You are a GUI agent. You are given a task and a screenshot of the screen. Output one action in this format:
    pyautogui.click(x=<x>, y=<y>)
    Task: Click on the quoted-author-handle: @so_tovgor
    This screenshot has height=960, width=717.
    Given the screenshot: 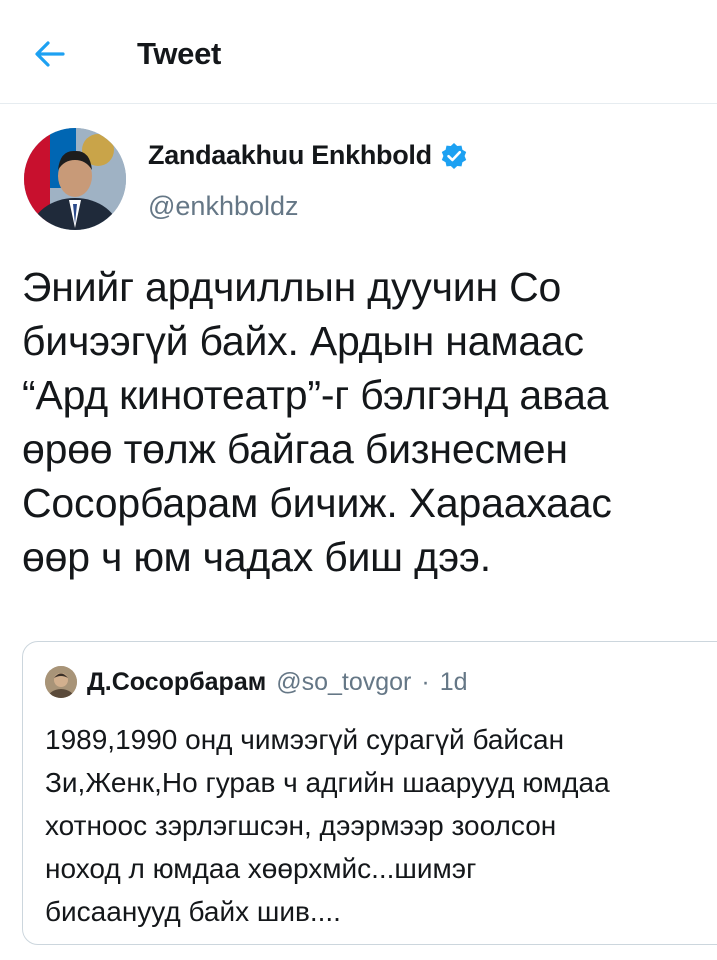 What is the action you would take?
    pyautogui.click(x=343, y=682)
    